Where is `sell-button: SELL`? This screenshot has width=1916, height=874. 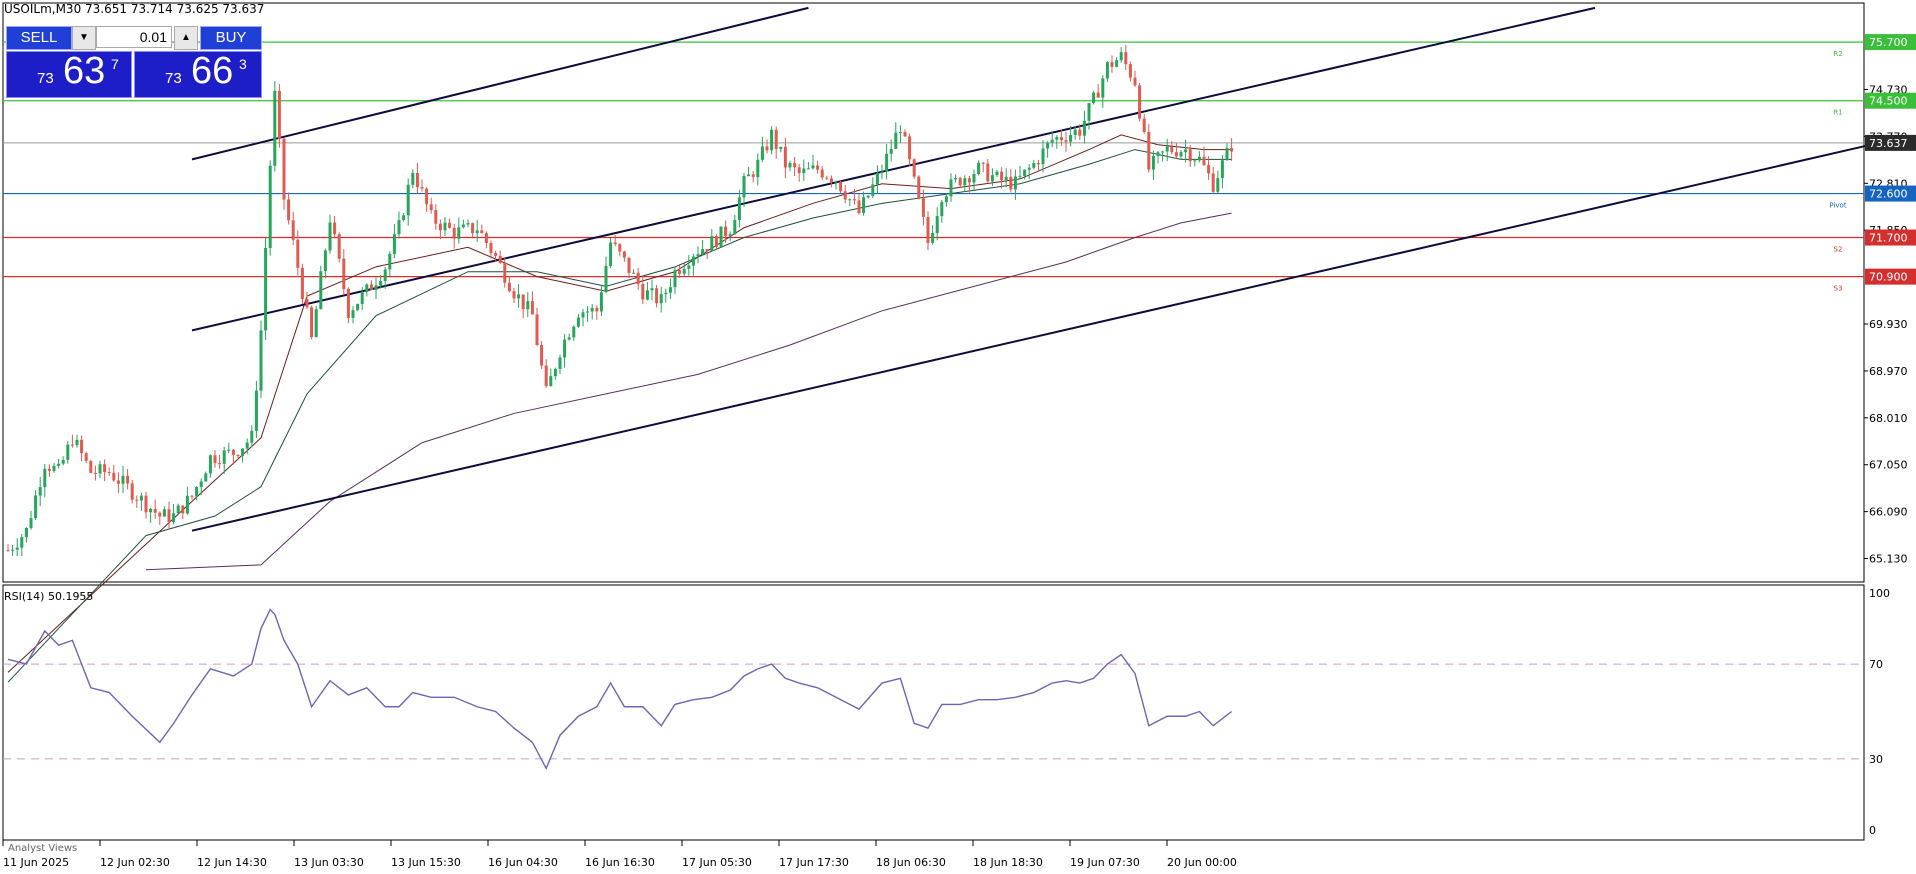 sell-button: SELL is located at coordinates (39, 38).